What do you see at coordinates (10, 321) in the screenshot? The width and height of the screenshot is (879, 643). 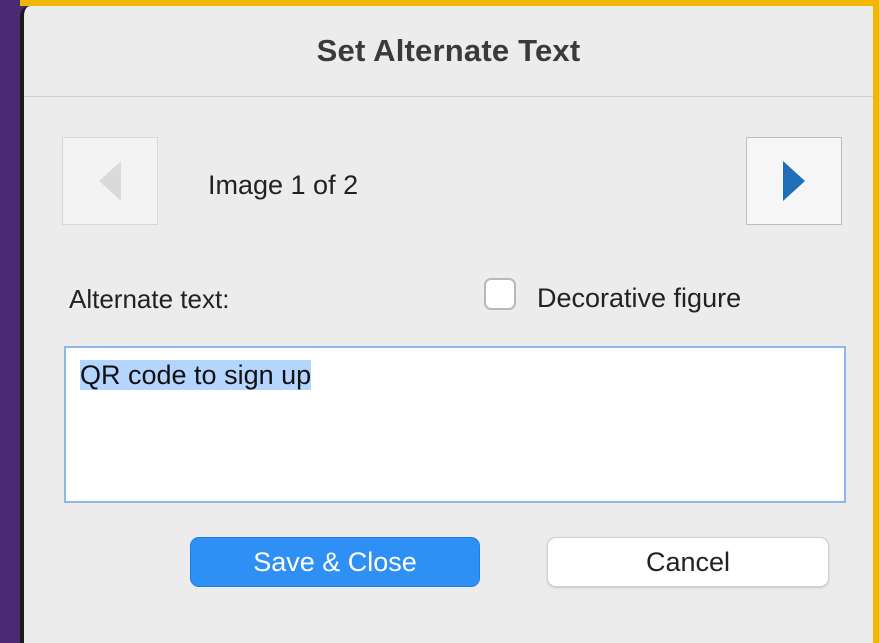 I see `background-strip` at bounding box center [10, 321].